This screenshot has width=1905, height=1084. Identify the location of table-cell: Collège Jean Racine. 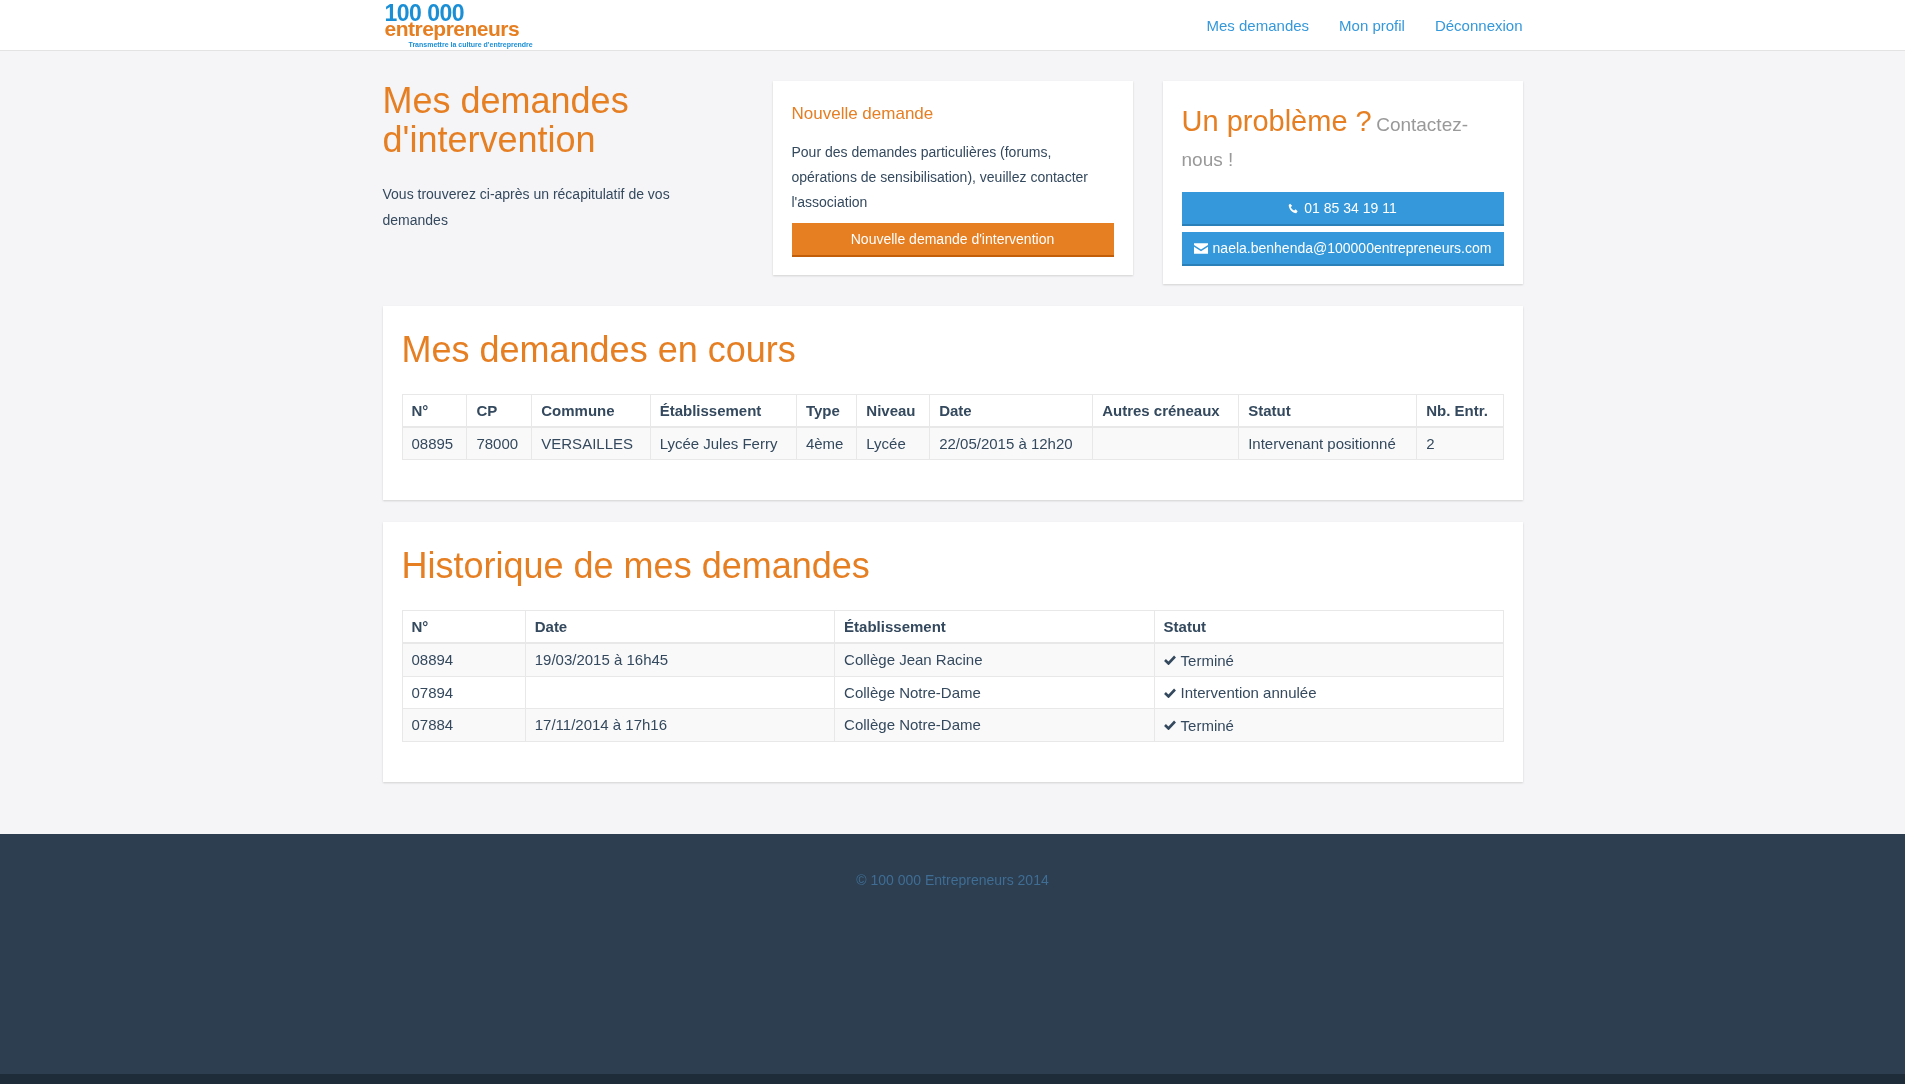
(994, 659).